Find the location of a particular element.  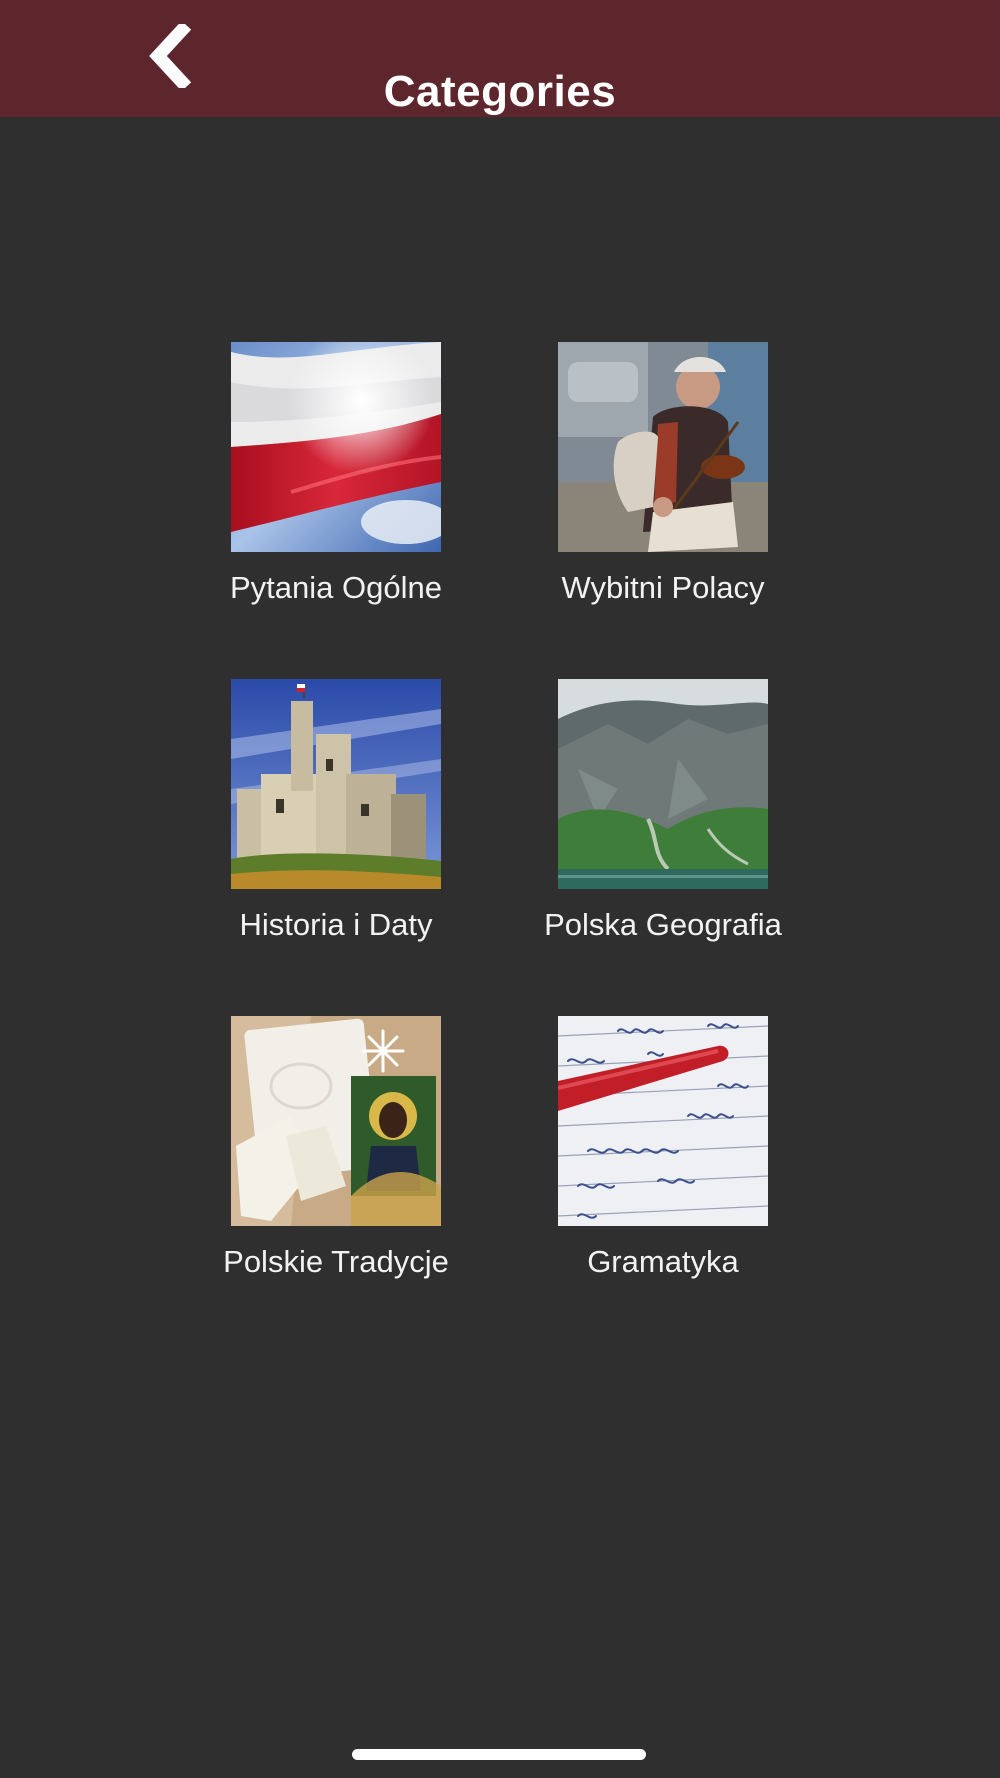

category-label: Gramatyka is located at coordinates (663, 1261).